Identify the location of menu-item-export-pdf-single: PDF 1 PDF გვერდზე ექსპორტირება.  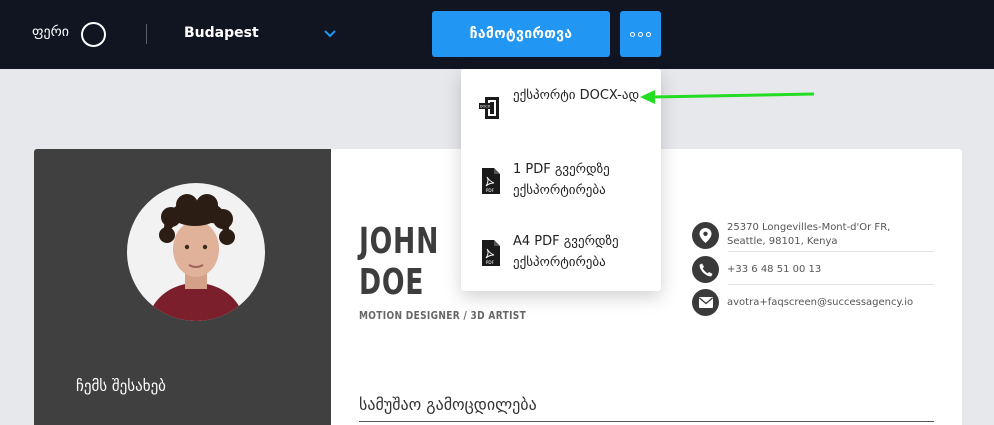
(561, 182).